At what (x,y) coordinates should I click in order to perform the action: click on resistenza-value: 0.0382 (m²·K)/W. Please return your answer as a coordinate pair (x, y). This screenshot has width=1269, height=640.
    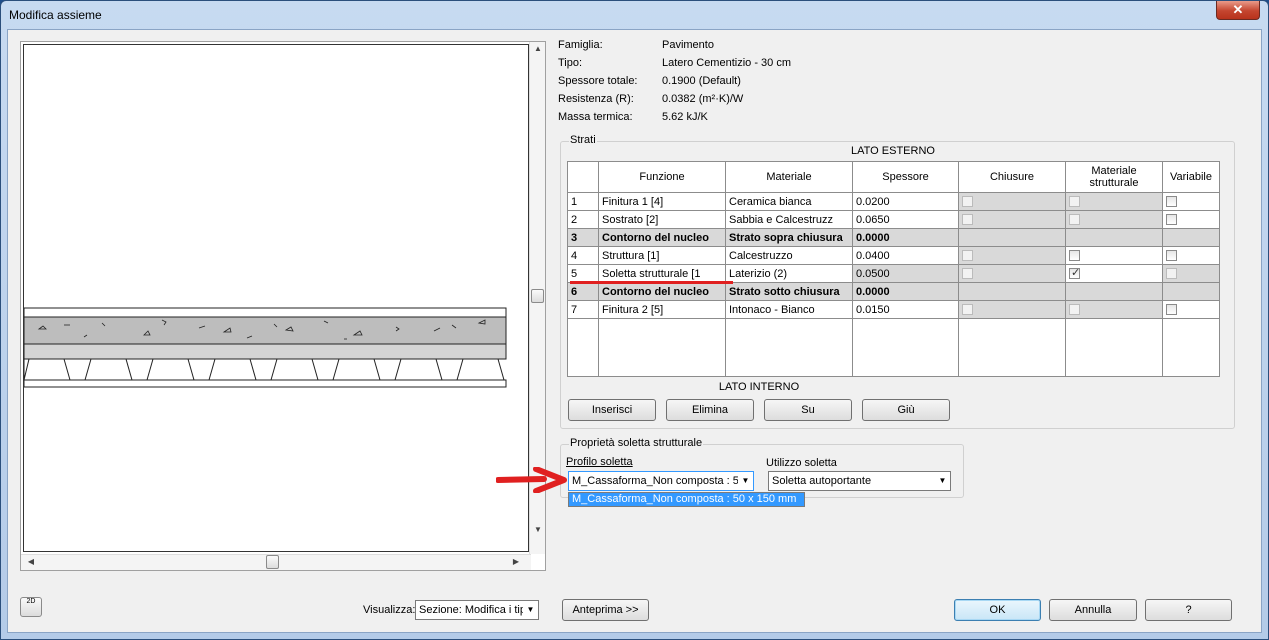
    Looking at the image, I should click on (703, 99).